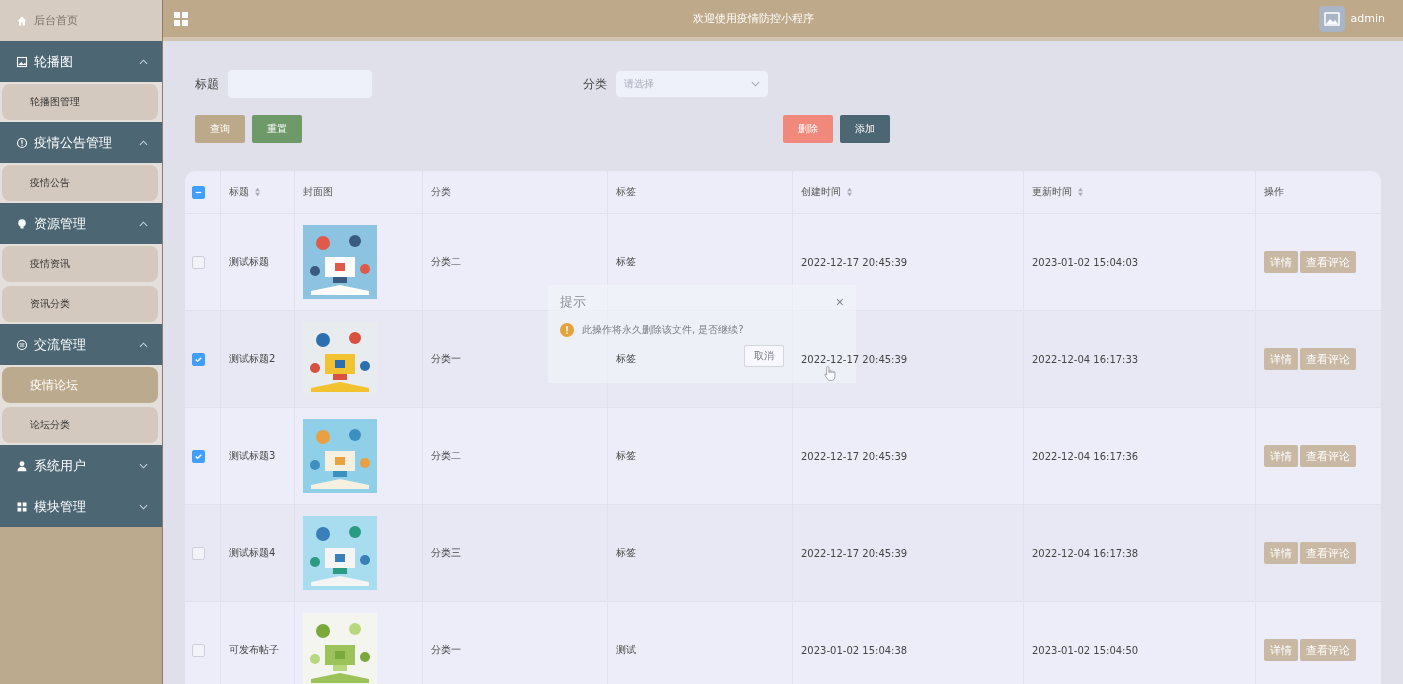  What do you see at coordinates (755, 84) in the screenshot?
I see `caret-icon` at bounding box center [755, 84].